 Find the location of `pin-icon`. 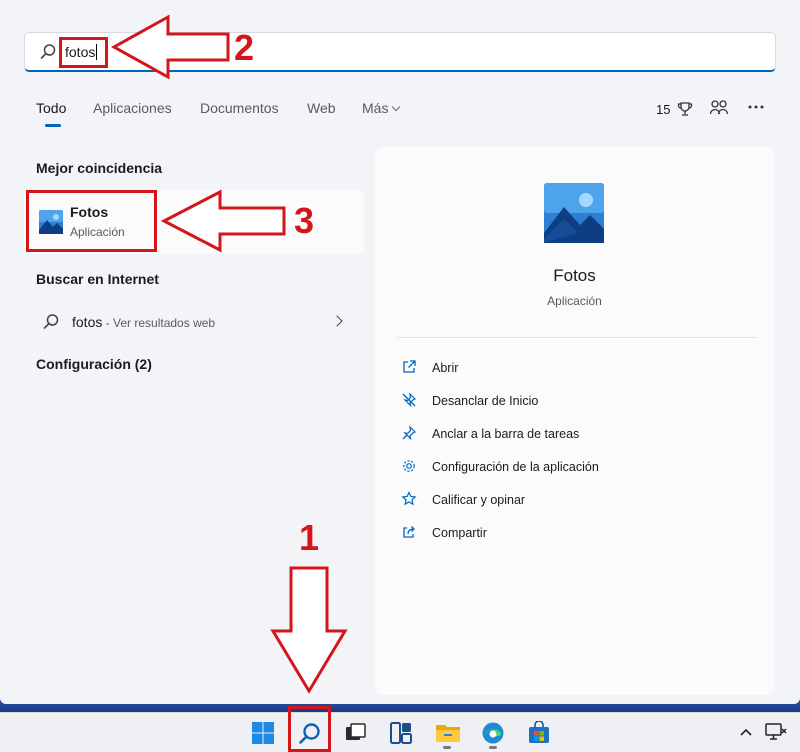

pin-icon is located at coordinates (409, 433).